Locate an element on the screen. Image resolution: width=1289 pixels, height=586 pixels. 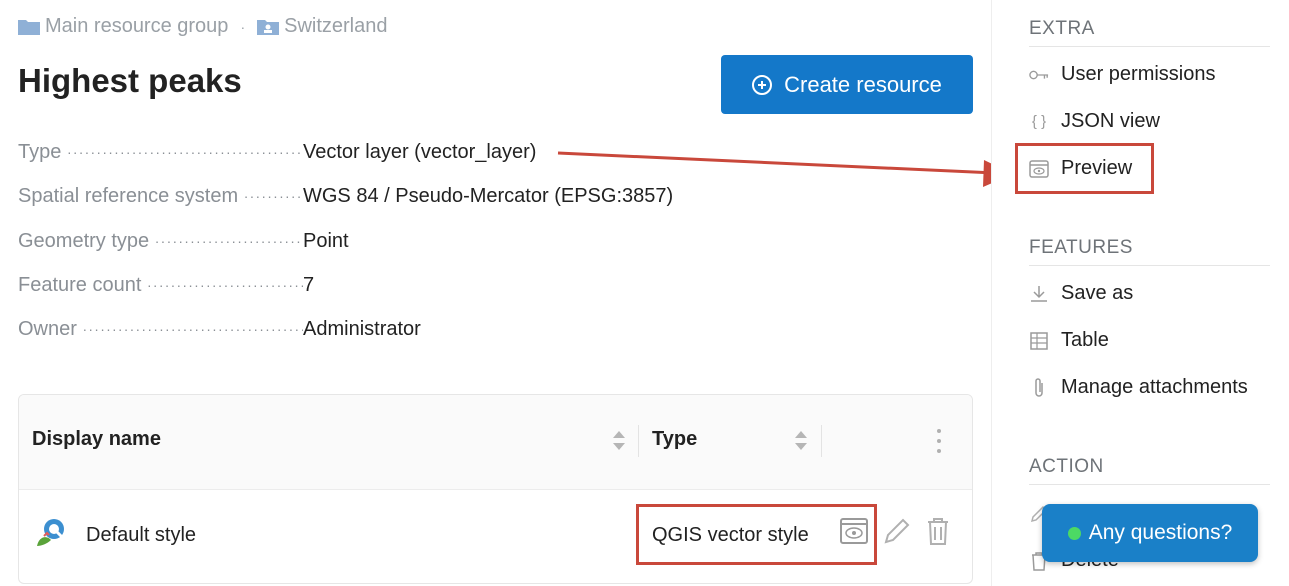
sidebar-item-label: Table is located at coordinates (1085, 340).